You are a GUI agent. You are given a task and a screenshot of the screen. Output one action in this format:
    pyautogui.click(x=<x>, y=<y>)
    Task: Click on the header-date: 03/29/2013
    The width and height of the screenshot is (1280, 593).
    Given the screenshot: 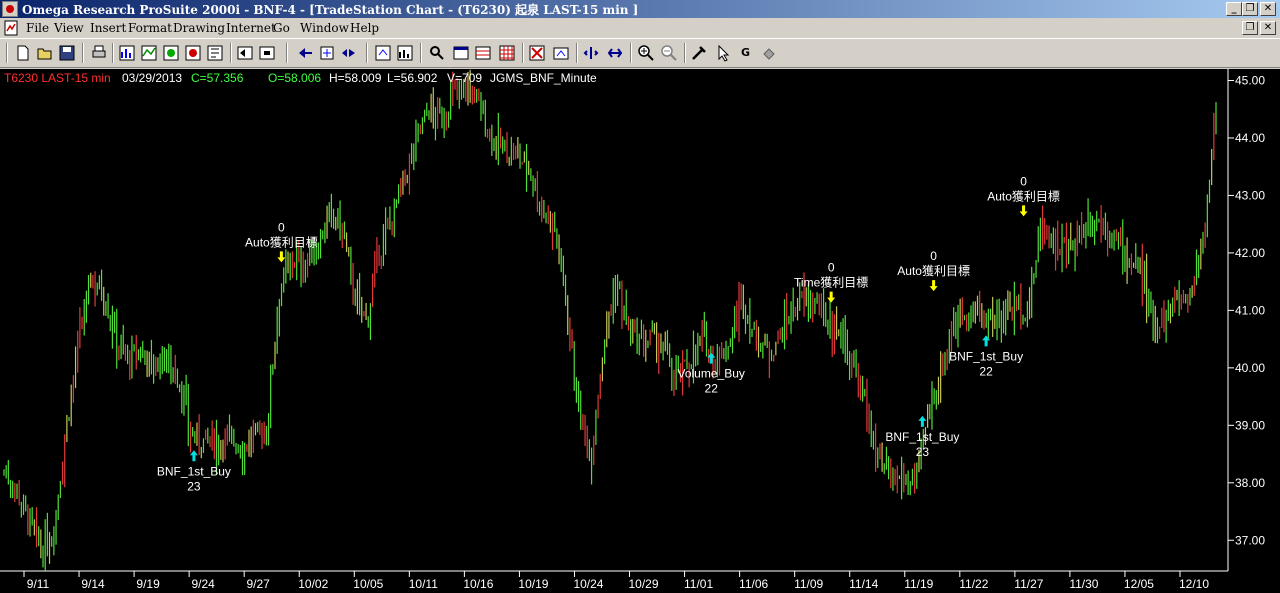 What is the action you would take?
    pyautogui.click(x=152, y=78)
    